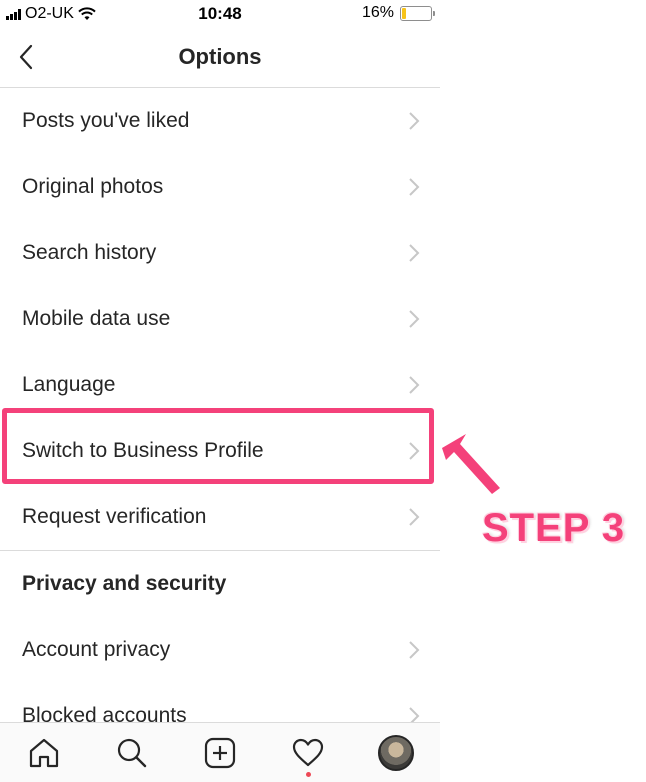 The height and width of the screenshot is (782, 646). I want to click on section-title: Privacy and security, so click(124, 583).